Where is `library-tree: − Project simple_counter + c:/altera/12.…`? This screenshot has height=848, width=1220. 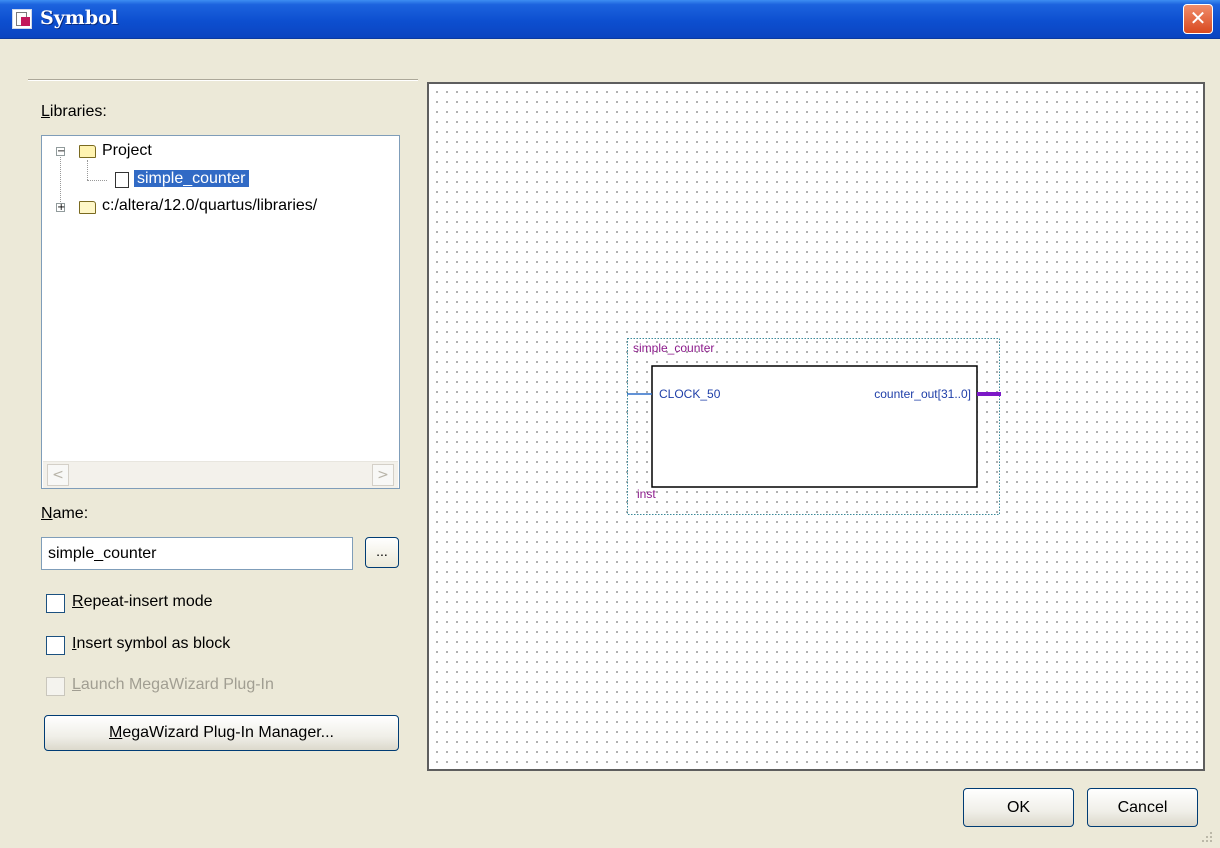
library-tree: − Project simple_counter + c:/altera/12.… is located at coordinates (220, 312).